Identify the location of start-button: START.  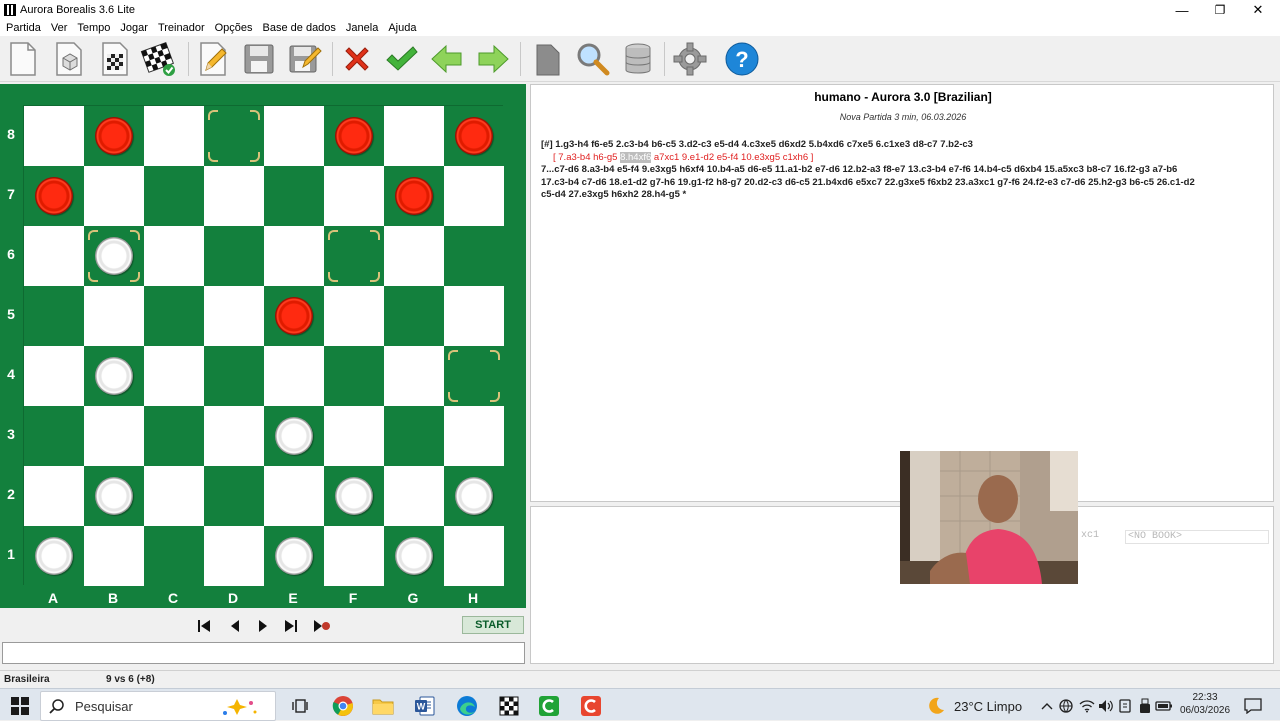
(493, 625).